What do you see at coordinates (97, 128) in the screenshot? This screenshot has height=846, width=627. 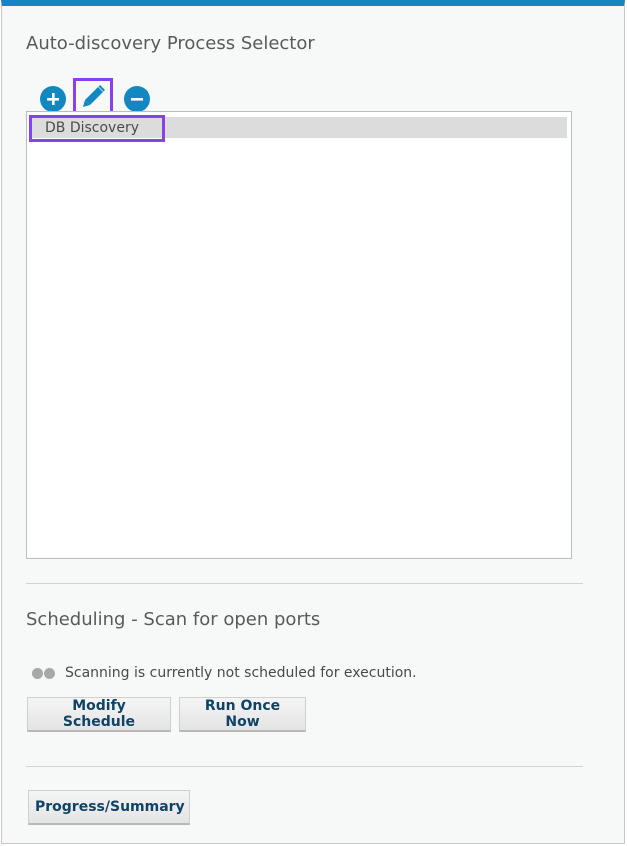 I see `list-item-label: DB Discovery` at bounding box center [97, 128].